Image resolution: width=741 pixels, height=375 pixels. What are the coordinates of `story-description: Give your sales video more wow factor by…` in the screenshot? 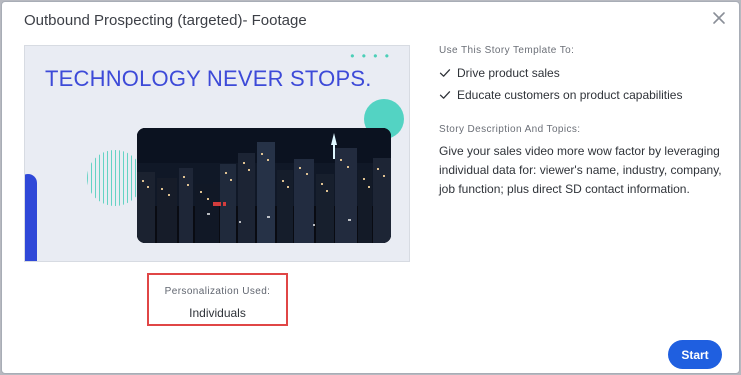 It's located at (580, 170).